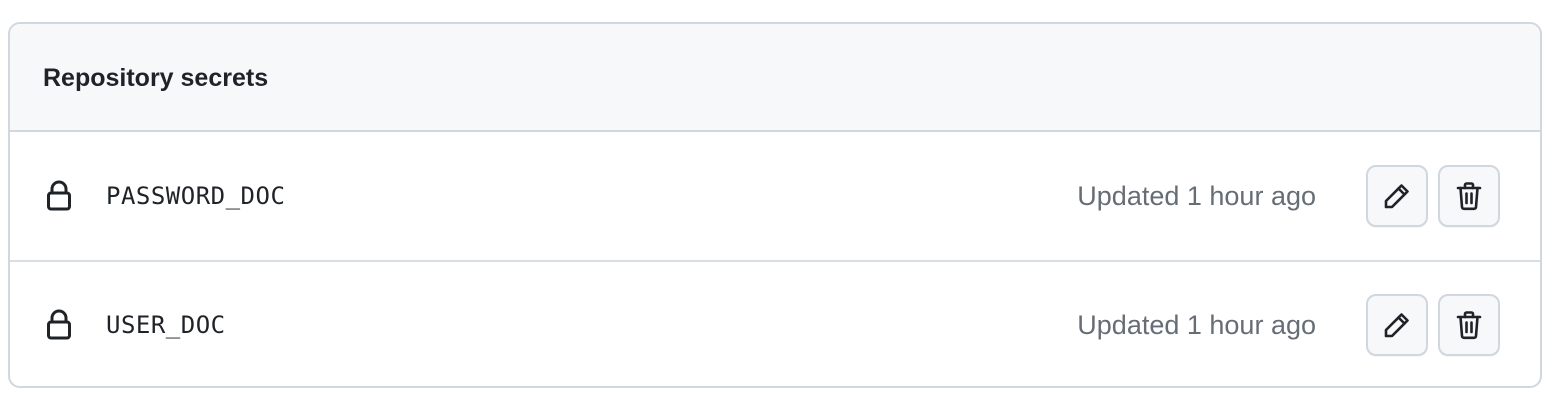 Image resolution: width=1558 pixels, height=420 pixels. What do you see at coordinates (196, 196) in the screenshot?
I see `secret-name: PASSWORD_DOC` at bounding box center [196, 196].